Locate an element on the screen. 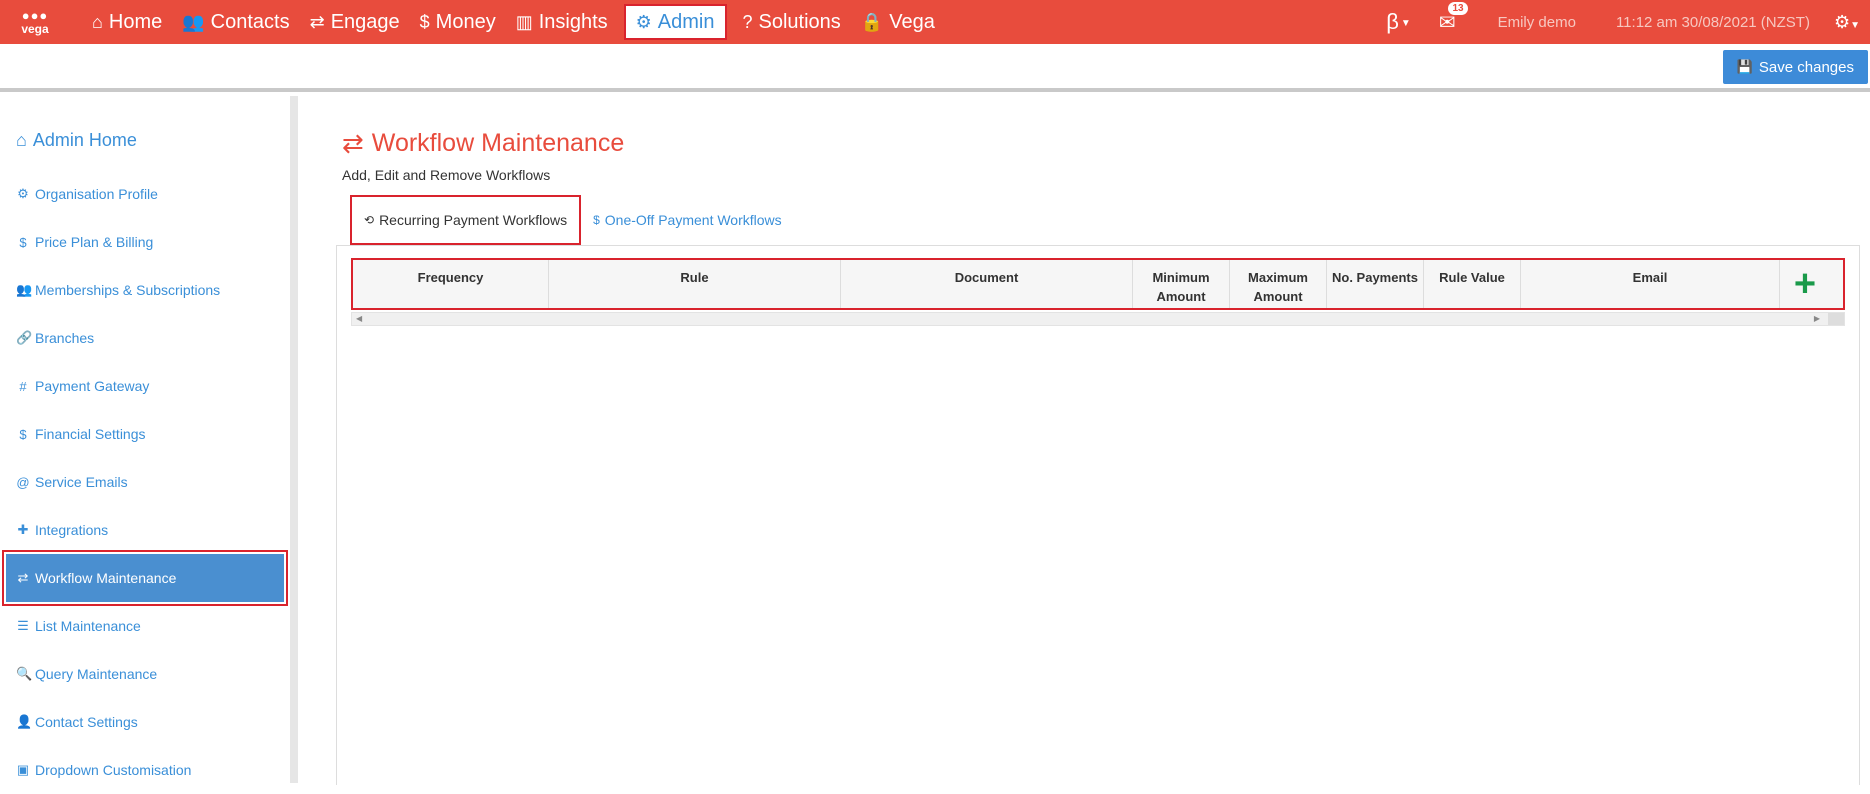  nav-contacts: 👥 Contacts is located at coordinates (235, 22).